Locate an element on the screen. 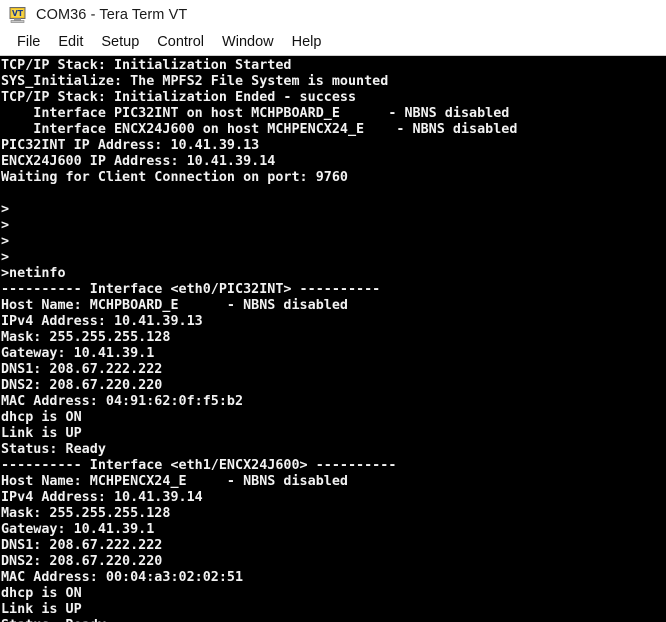  menu-item-file: File is located at coordinates (28, 42).